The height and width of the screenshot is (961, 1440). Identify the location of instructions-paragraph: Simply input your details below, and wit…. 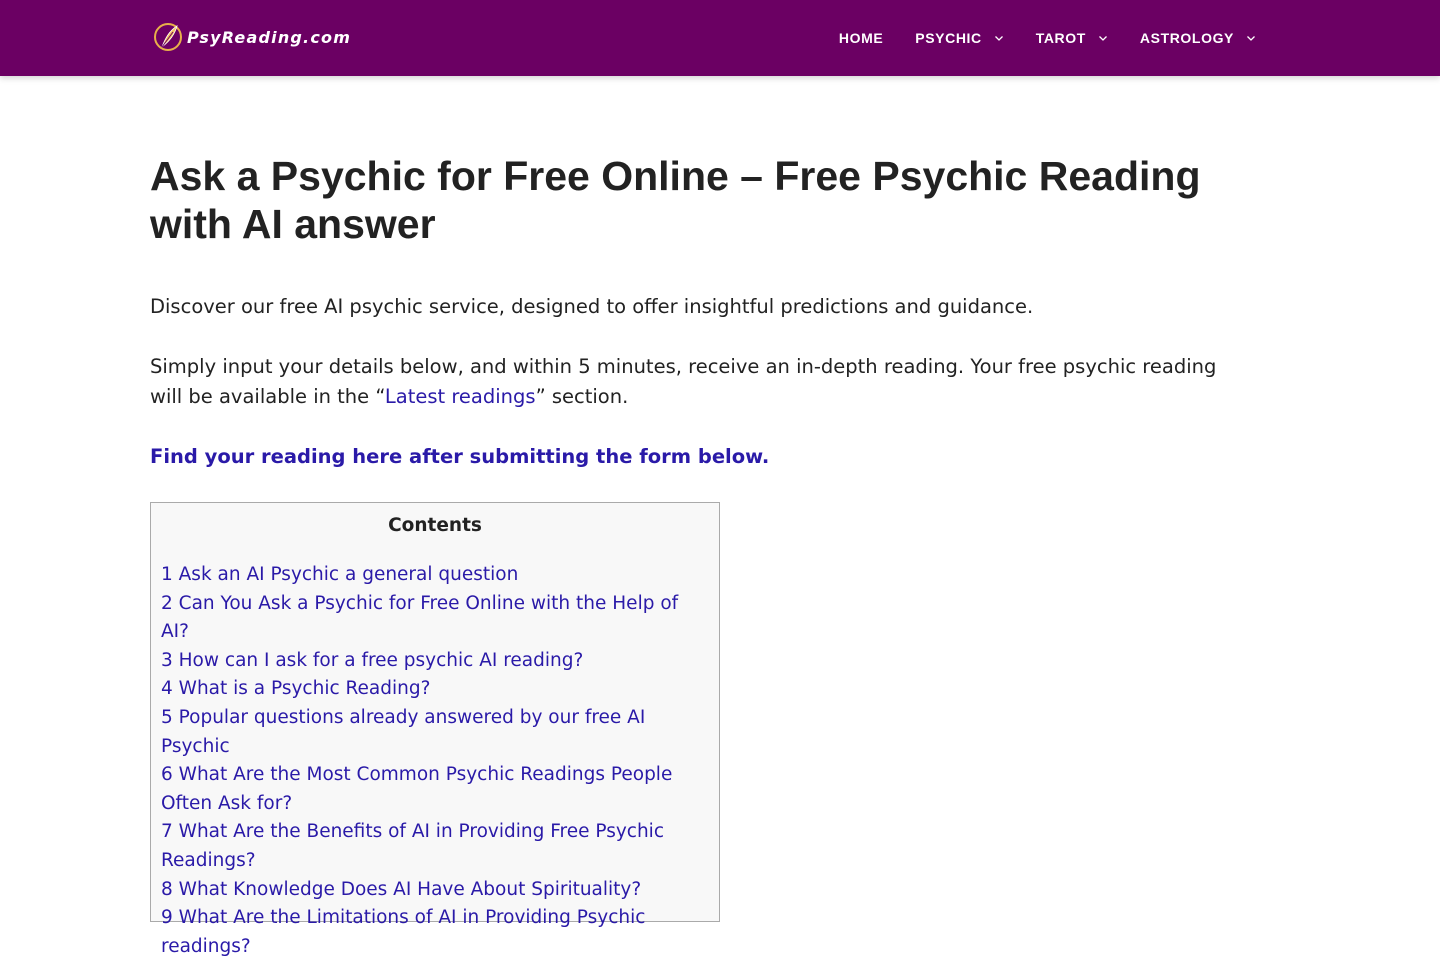
(700, 382).